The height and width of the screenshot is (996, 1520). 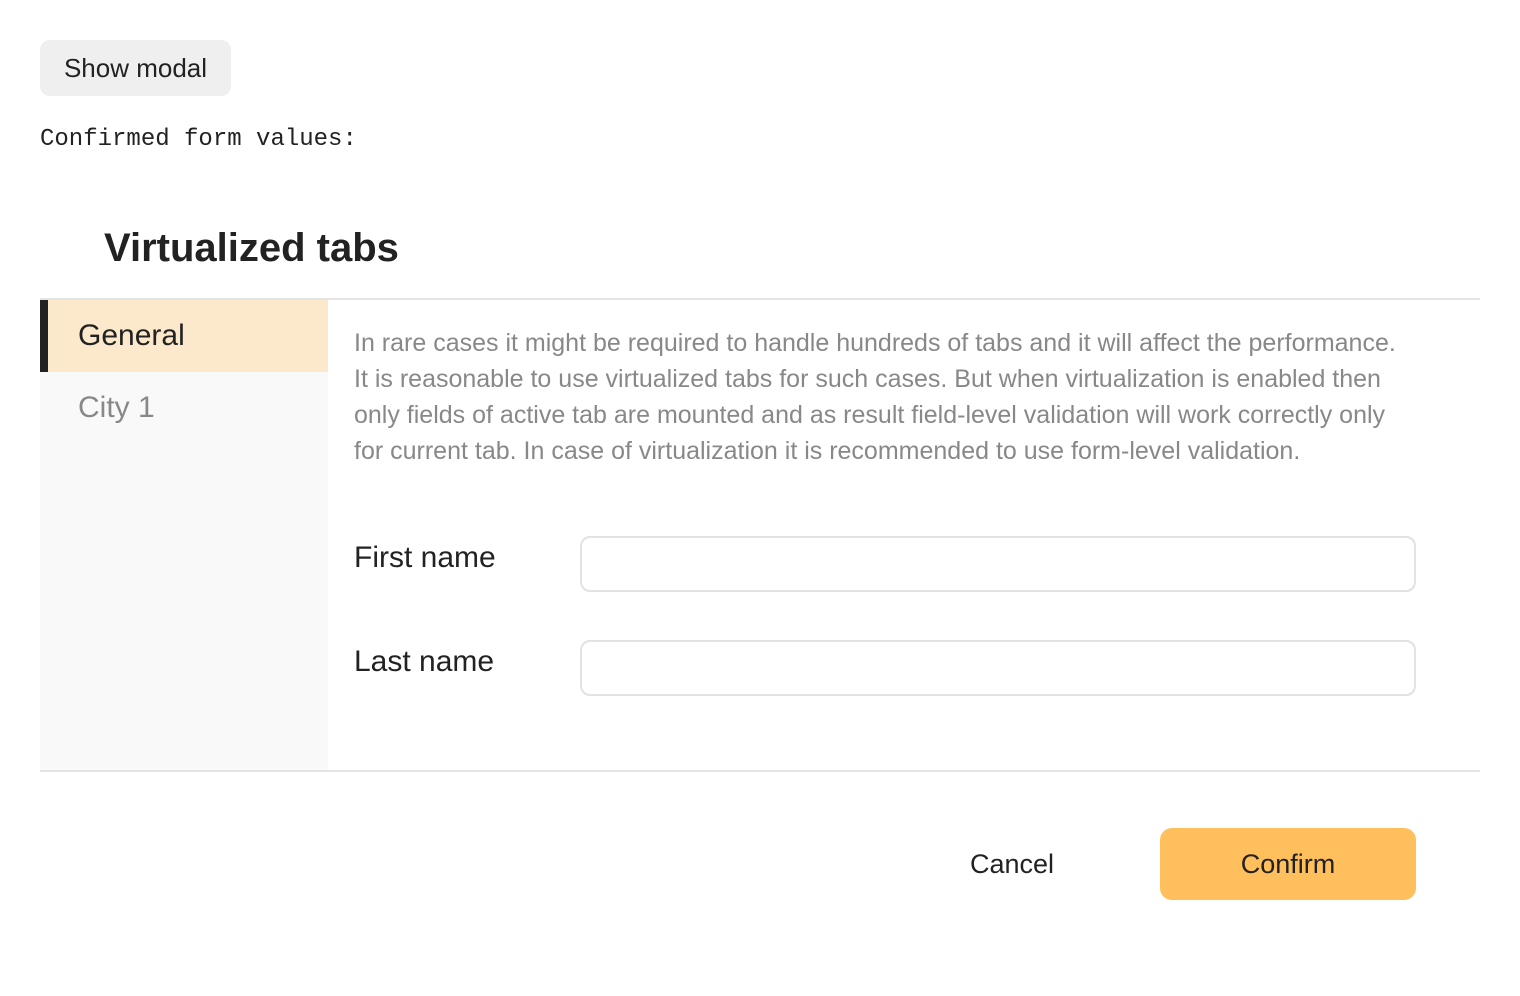 What do you see at coordinates (251, 248) in the screenshot?
I see `modal-title: Virtualized tabs` at bounding box center [251, 248].